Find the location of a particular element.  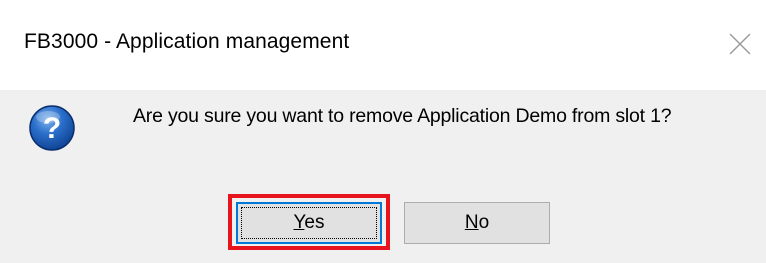

no-button: No is located at coordinates (477, 223).